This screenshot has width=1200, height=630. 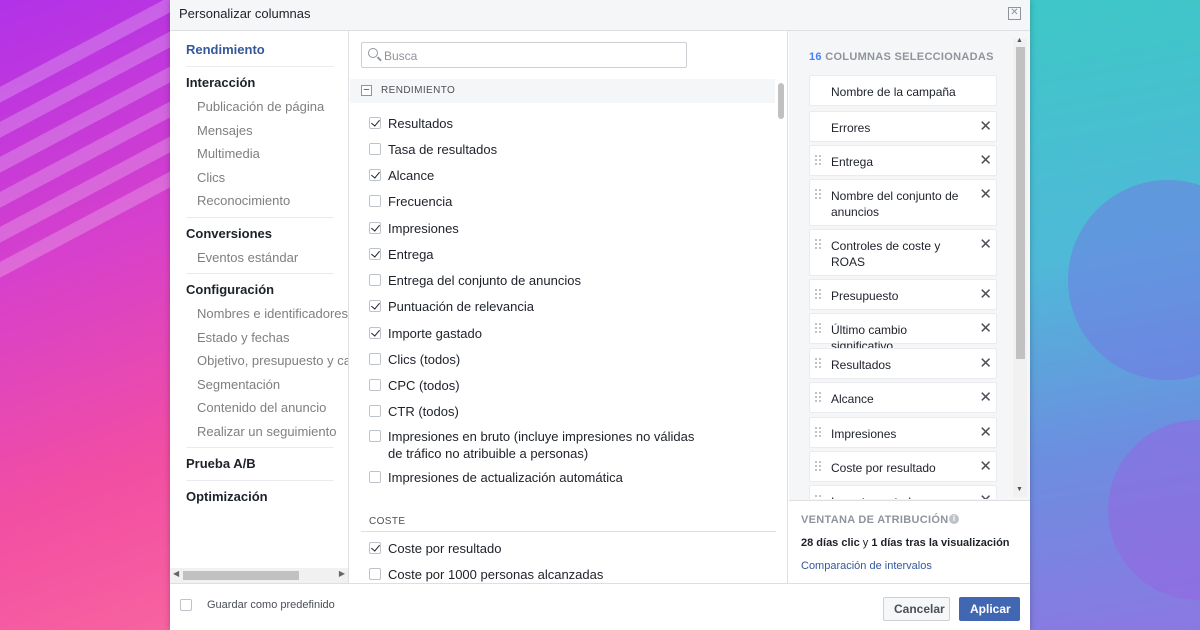 I want to click on nav-heading: Rendimiento, so click(x=260, y=50).